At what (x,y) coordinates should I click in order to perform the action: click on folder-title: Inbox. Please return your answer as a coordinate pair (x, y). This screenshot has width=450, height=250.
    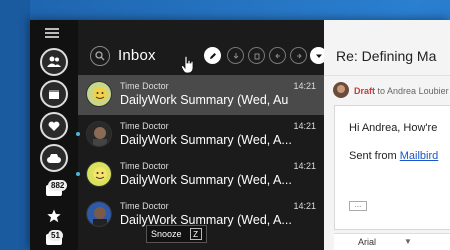
    Looking at the image, I should click on (137, 55).